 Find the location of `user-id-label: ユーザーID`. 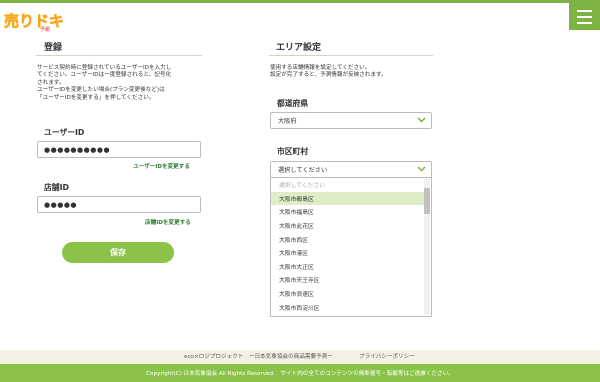

user-id-label: ユーザーID is located at coordinates (64, 132).